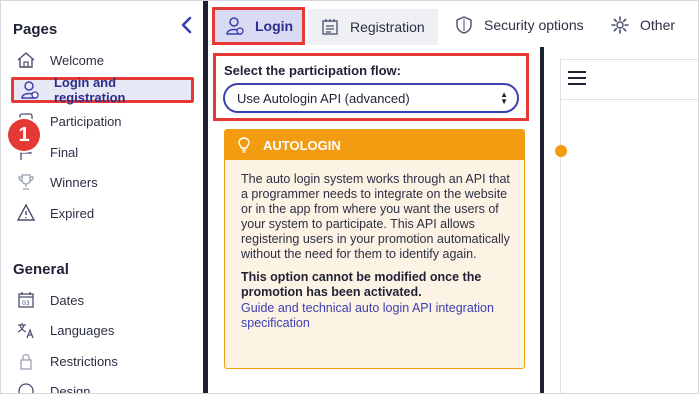 The width and height of the screenshot is (699, 394). I want to click on pages-section-title: Pages, so click(35, 29).